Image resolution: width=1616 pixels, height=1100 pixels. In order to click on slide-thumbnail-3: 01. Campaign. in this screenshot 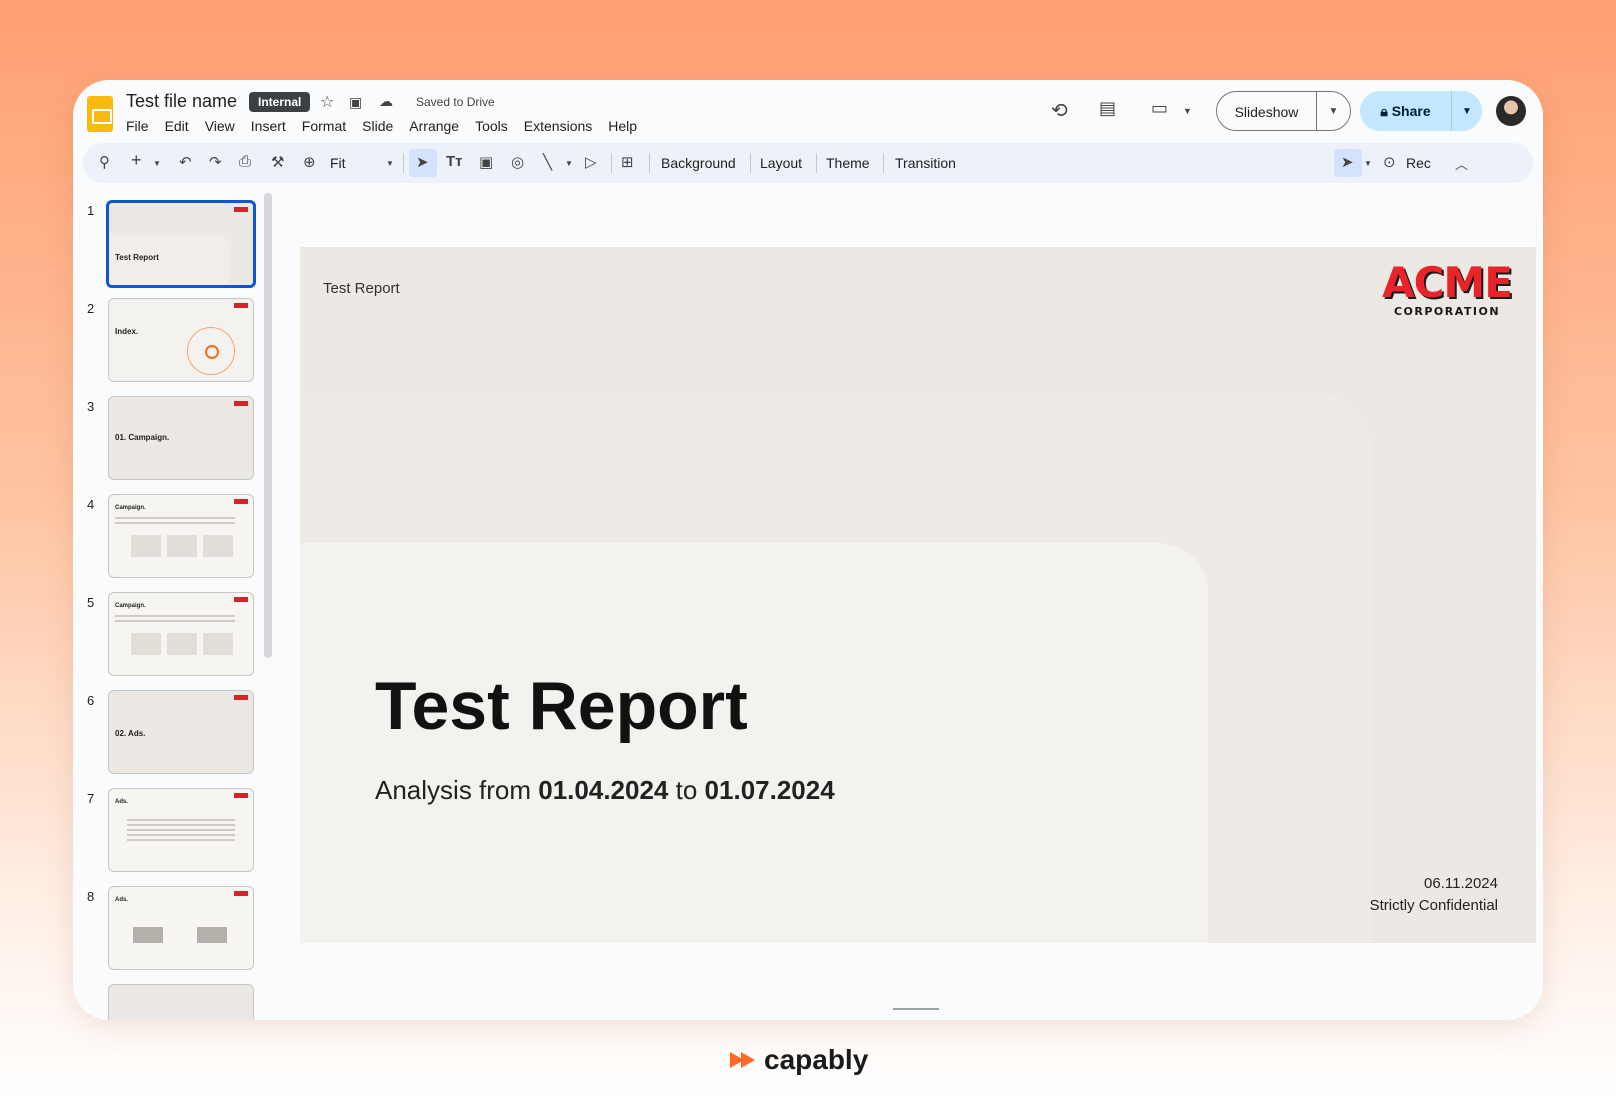, I will do `click(181, 438)`.